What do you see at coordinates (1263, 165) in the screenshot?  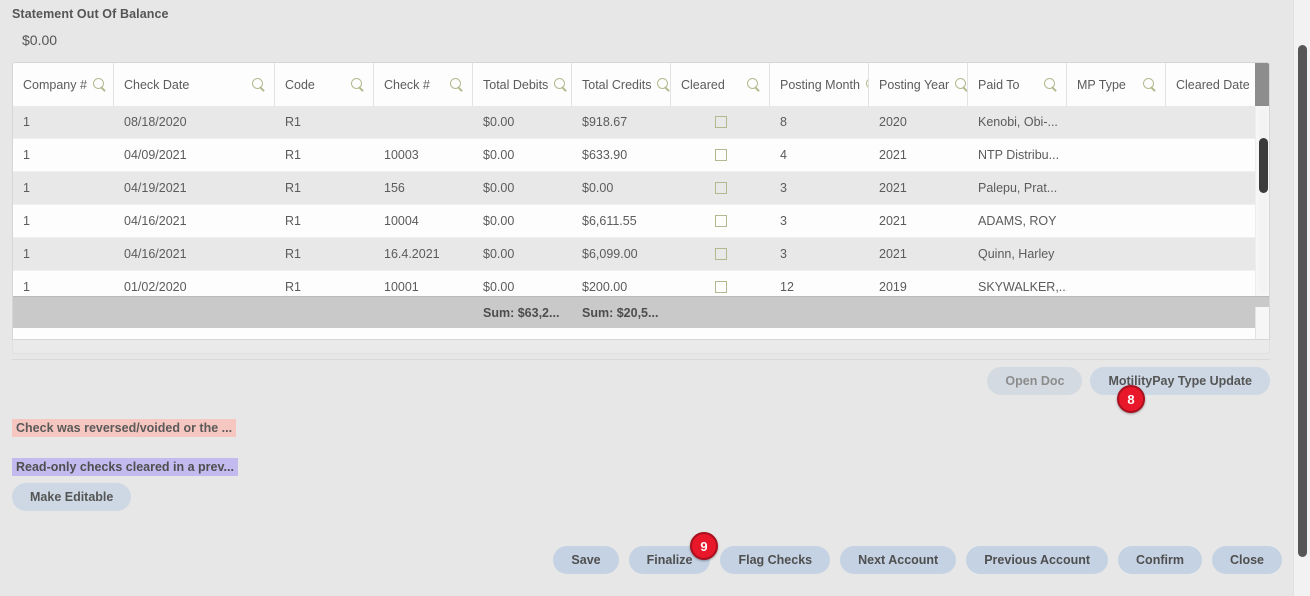 I see `grid-scroll-thumb` at bounding box center [1263, 165].